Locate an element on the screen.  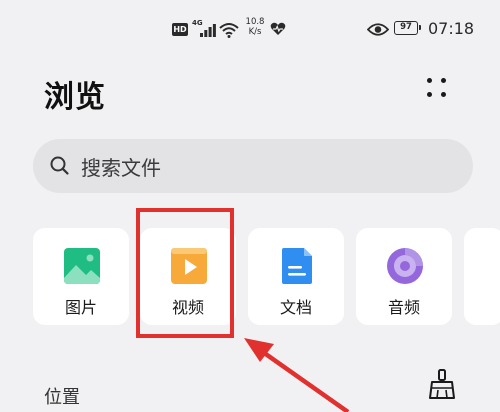
network-speed: 10.8 K/s is located at coordinates (255, 27).